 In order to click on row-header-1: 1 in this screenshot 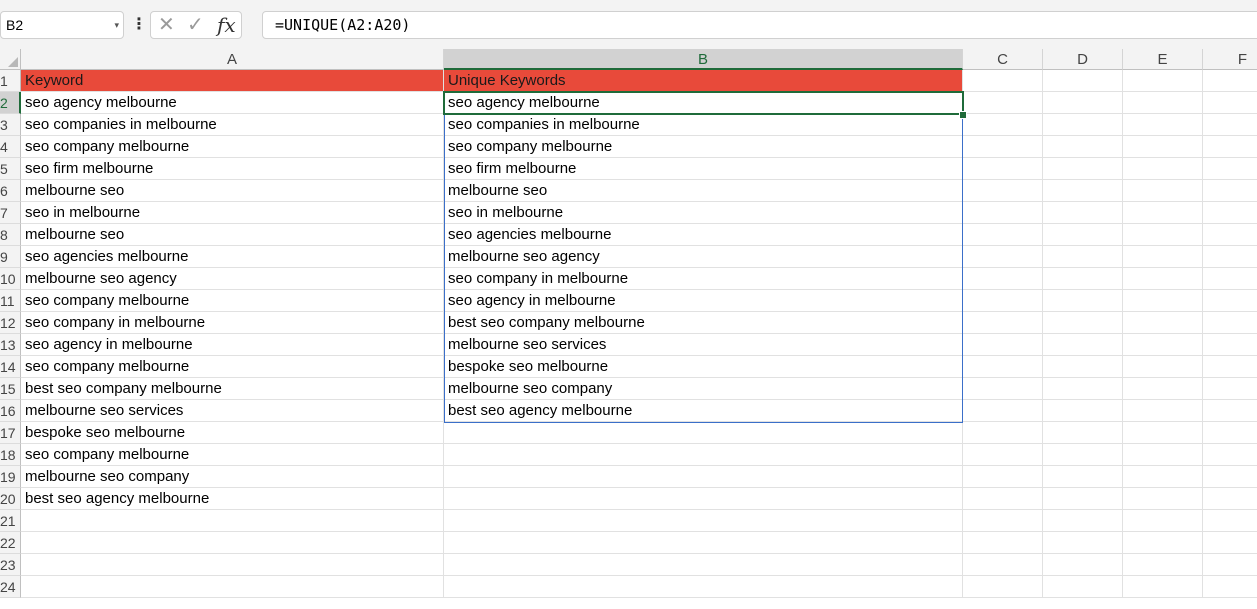, I will do `click(10, 81)`.